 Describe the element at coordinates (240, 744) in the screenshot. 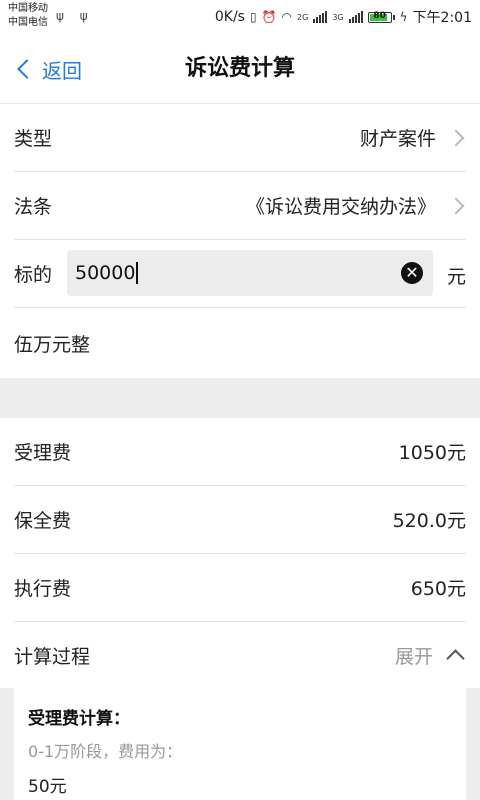

I see `calculation-detail-card: 受理费计算： 0-1万阶段，费用为： 50元` at that location.